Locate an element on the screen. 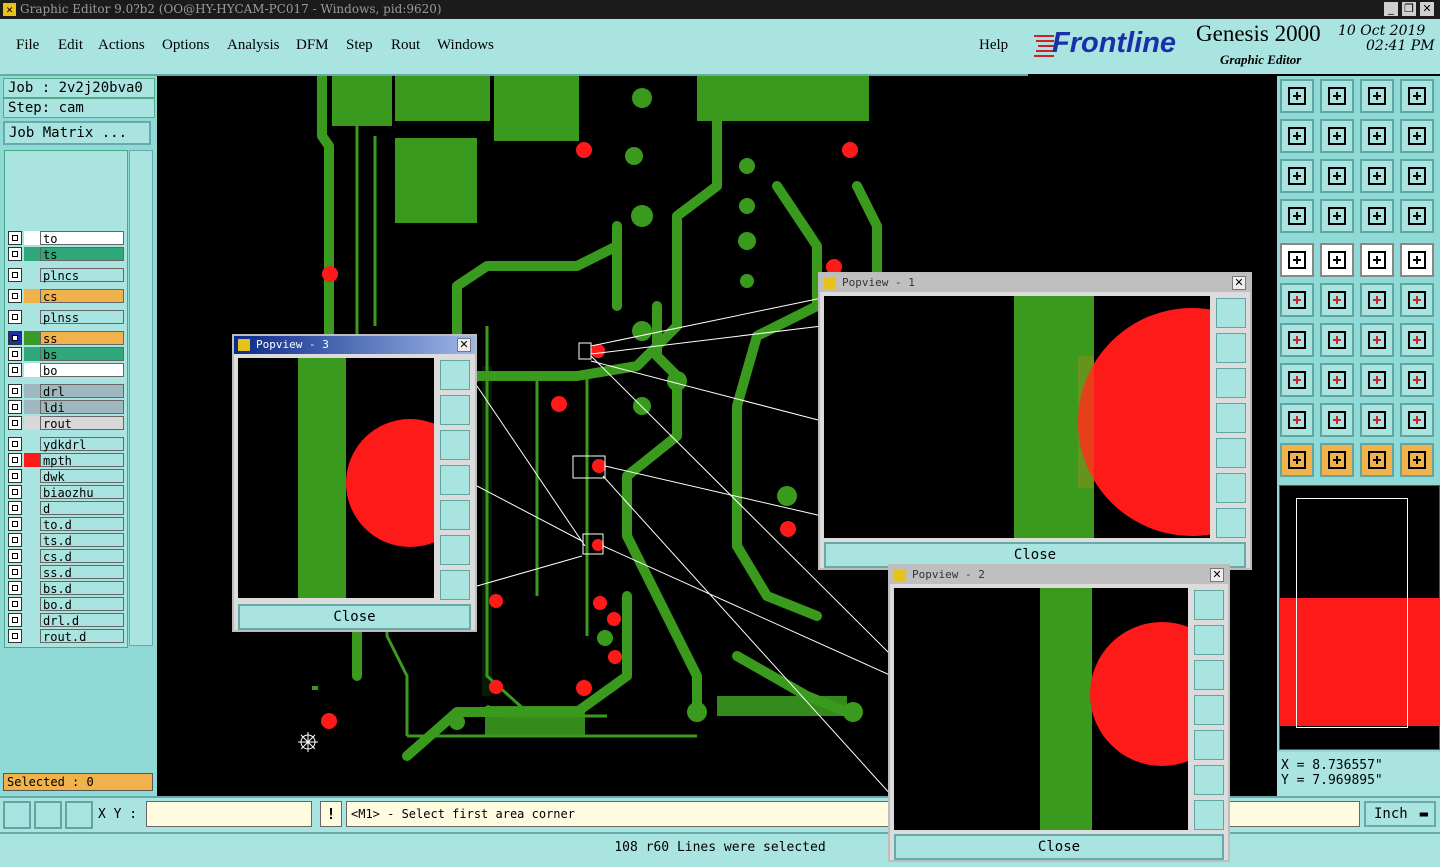 This screenshot has width=1440, height=867. layer-row: drl is located at coordinates (66, 391).